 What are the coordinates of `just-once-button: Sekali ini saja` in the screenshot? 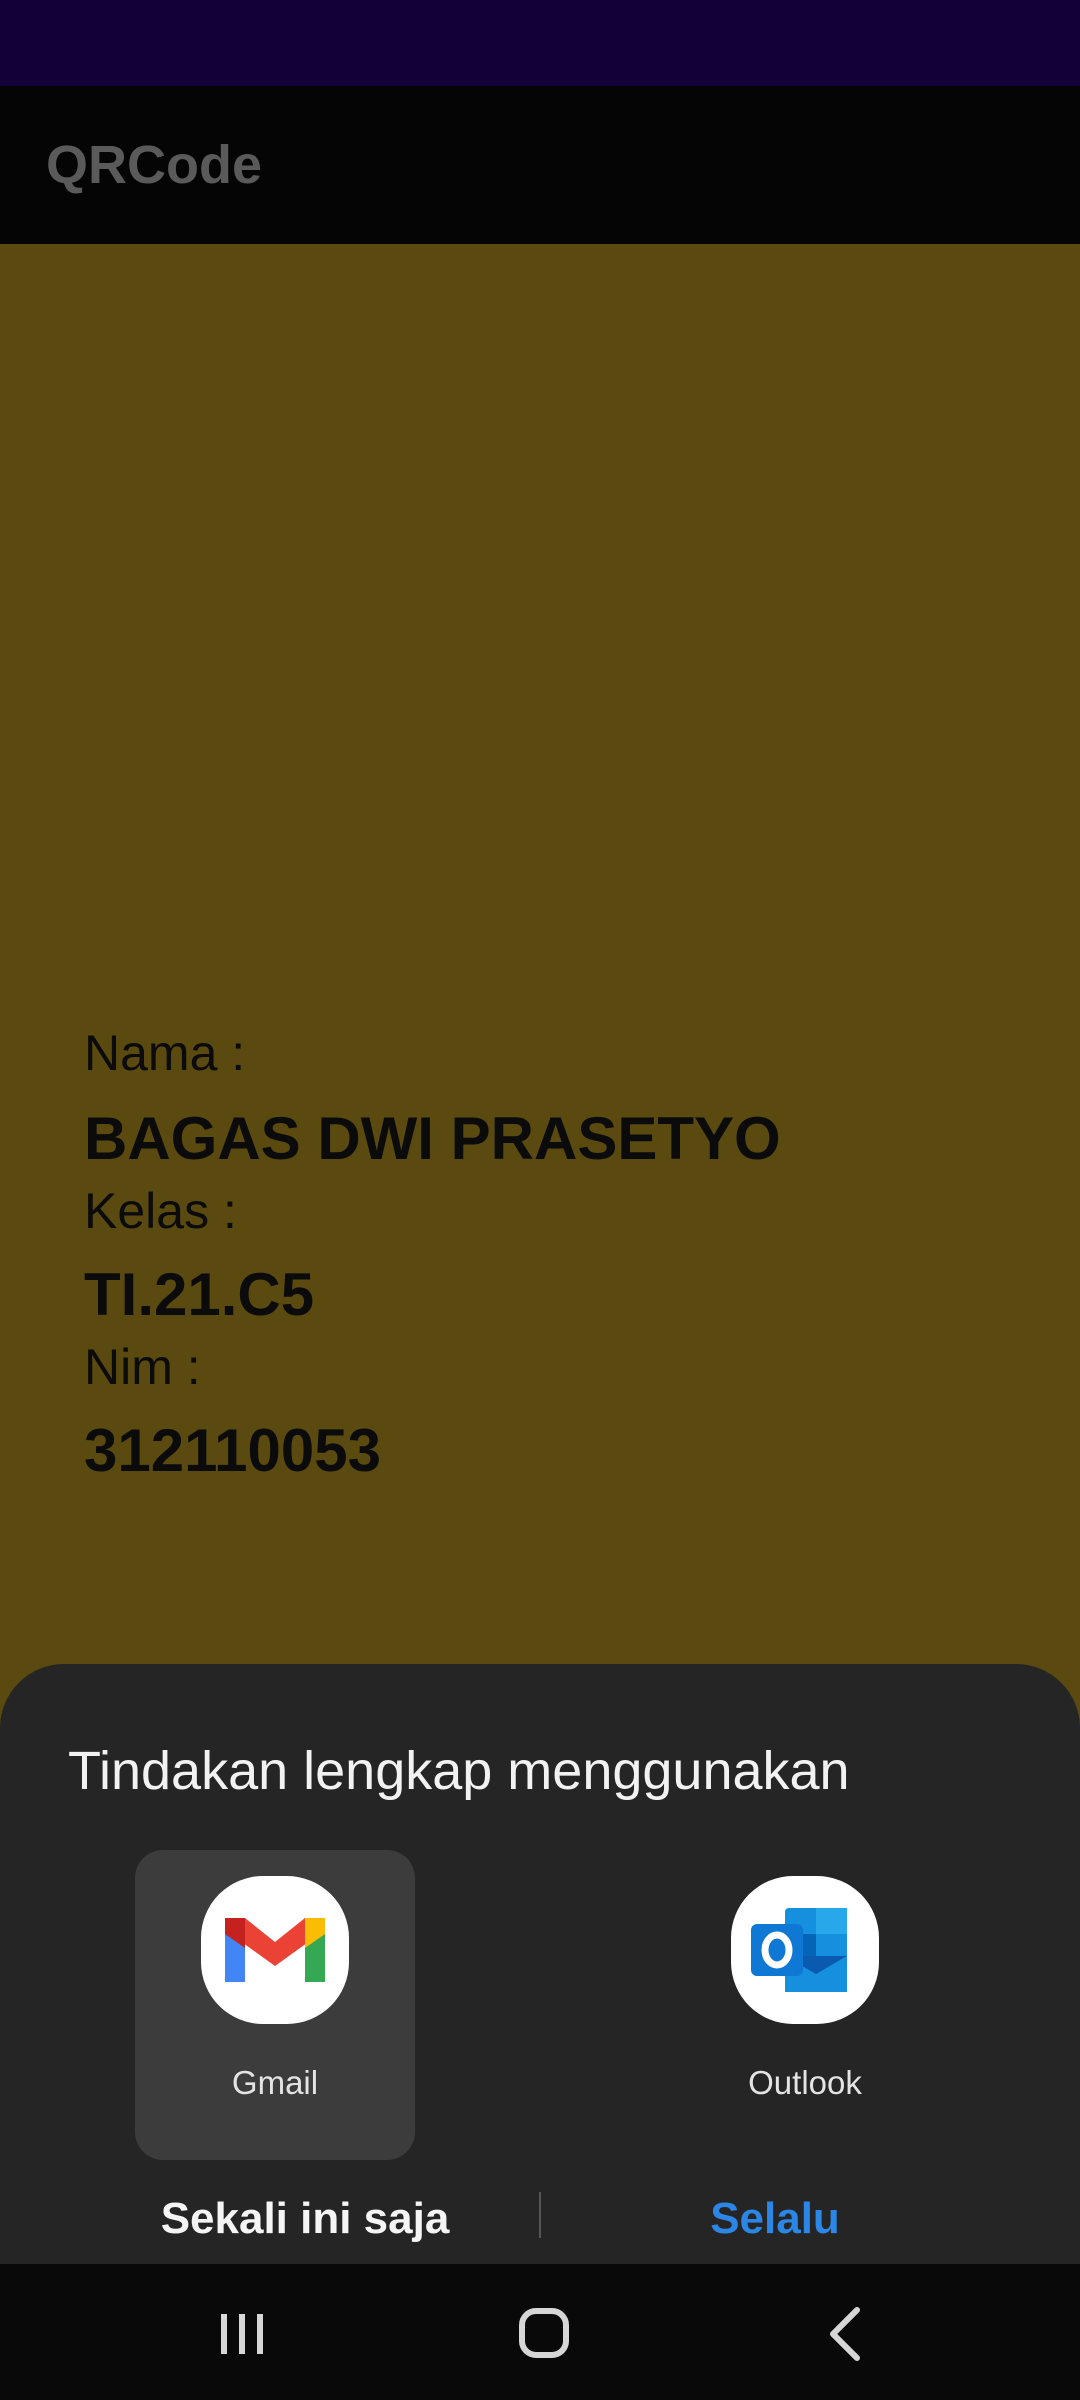 It's located at (305, 2219).